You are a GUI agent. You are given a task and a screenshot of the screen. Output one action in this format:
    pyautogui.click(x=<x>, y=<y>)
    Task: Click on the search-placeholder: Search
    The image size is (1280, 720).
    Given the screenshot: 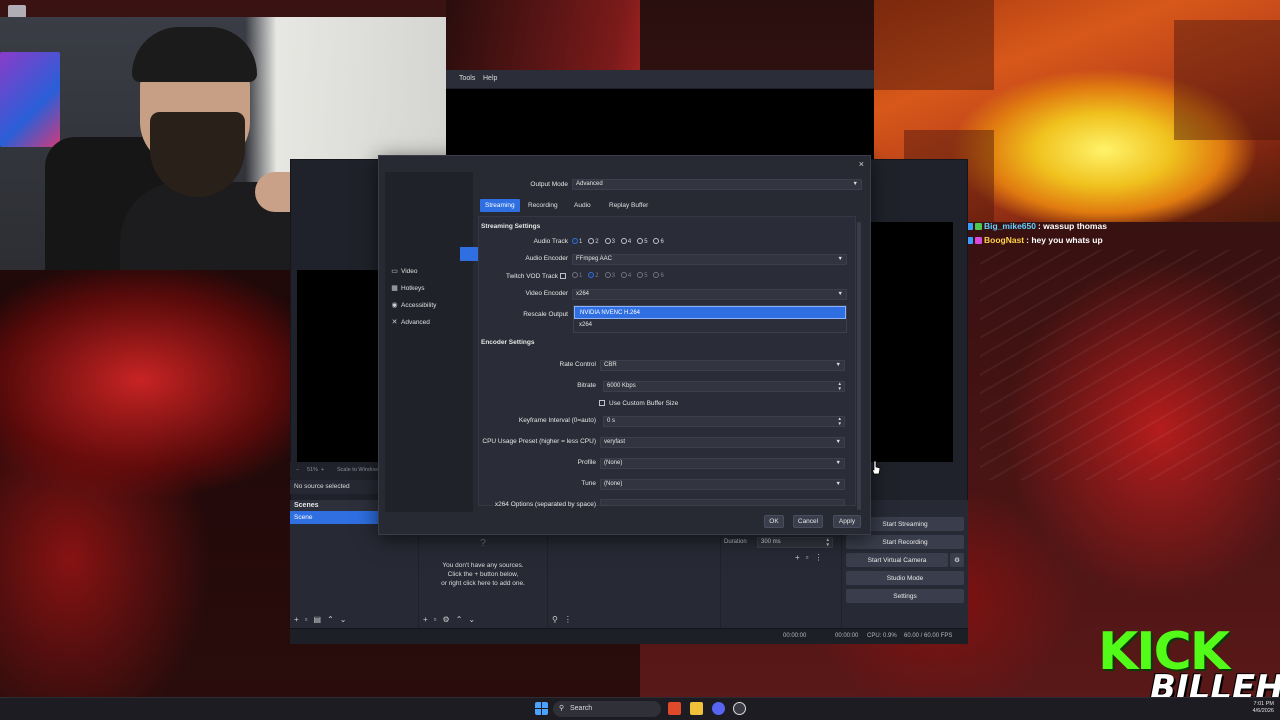 What is the action you would take?
    pyautogui.click(x=581, y=708)
    